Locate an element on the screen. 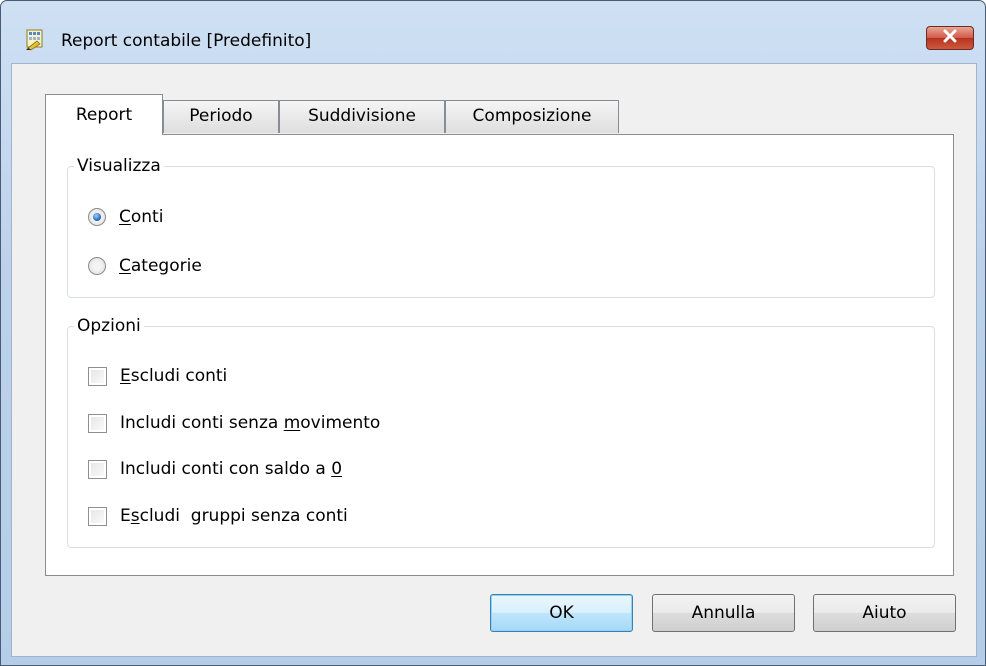 This screenshot has height=666, width=986. checkbox-includi-senza-movimento: Includi conti senza movimento is located at coordinates (234, 423).